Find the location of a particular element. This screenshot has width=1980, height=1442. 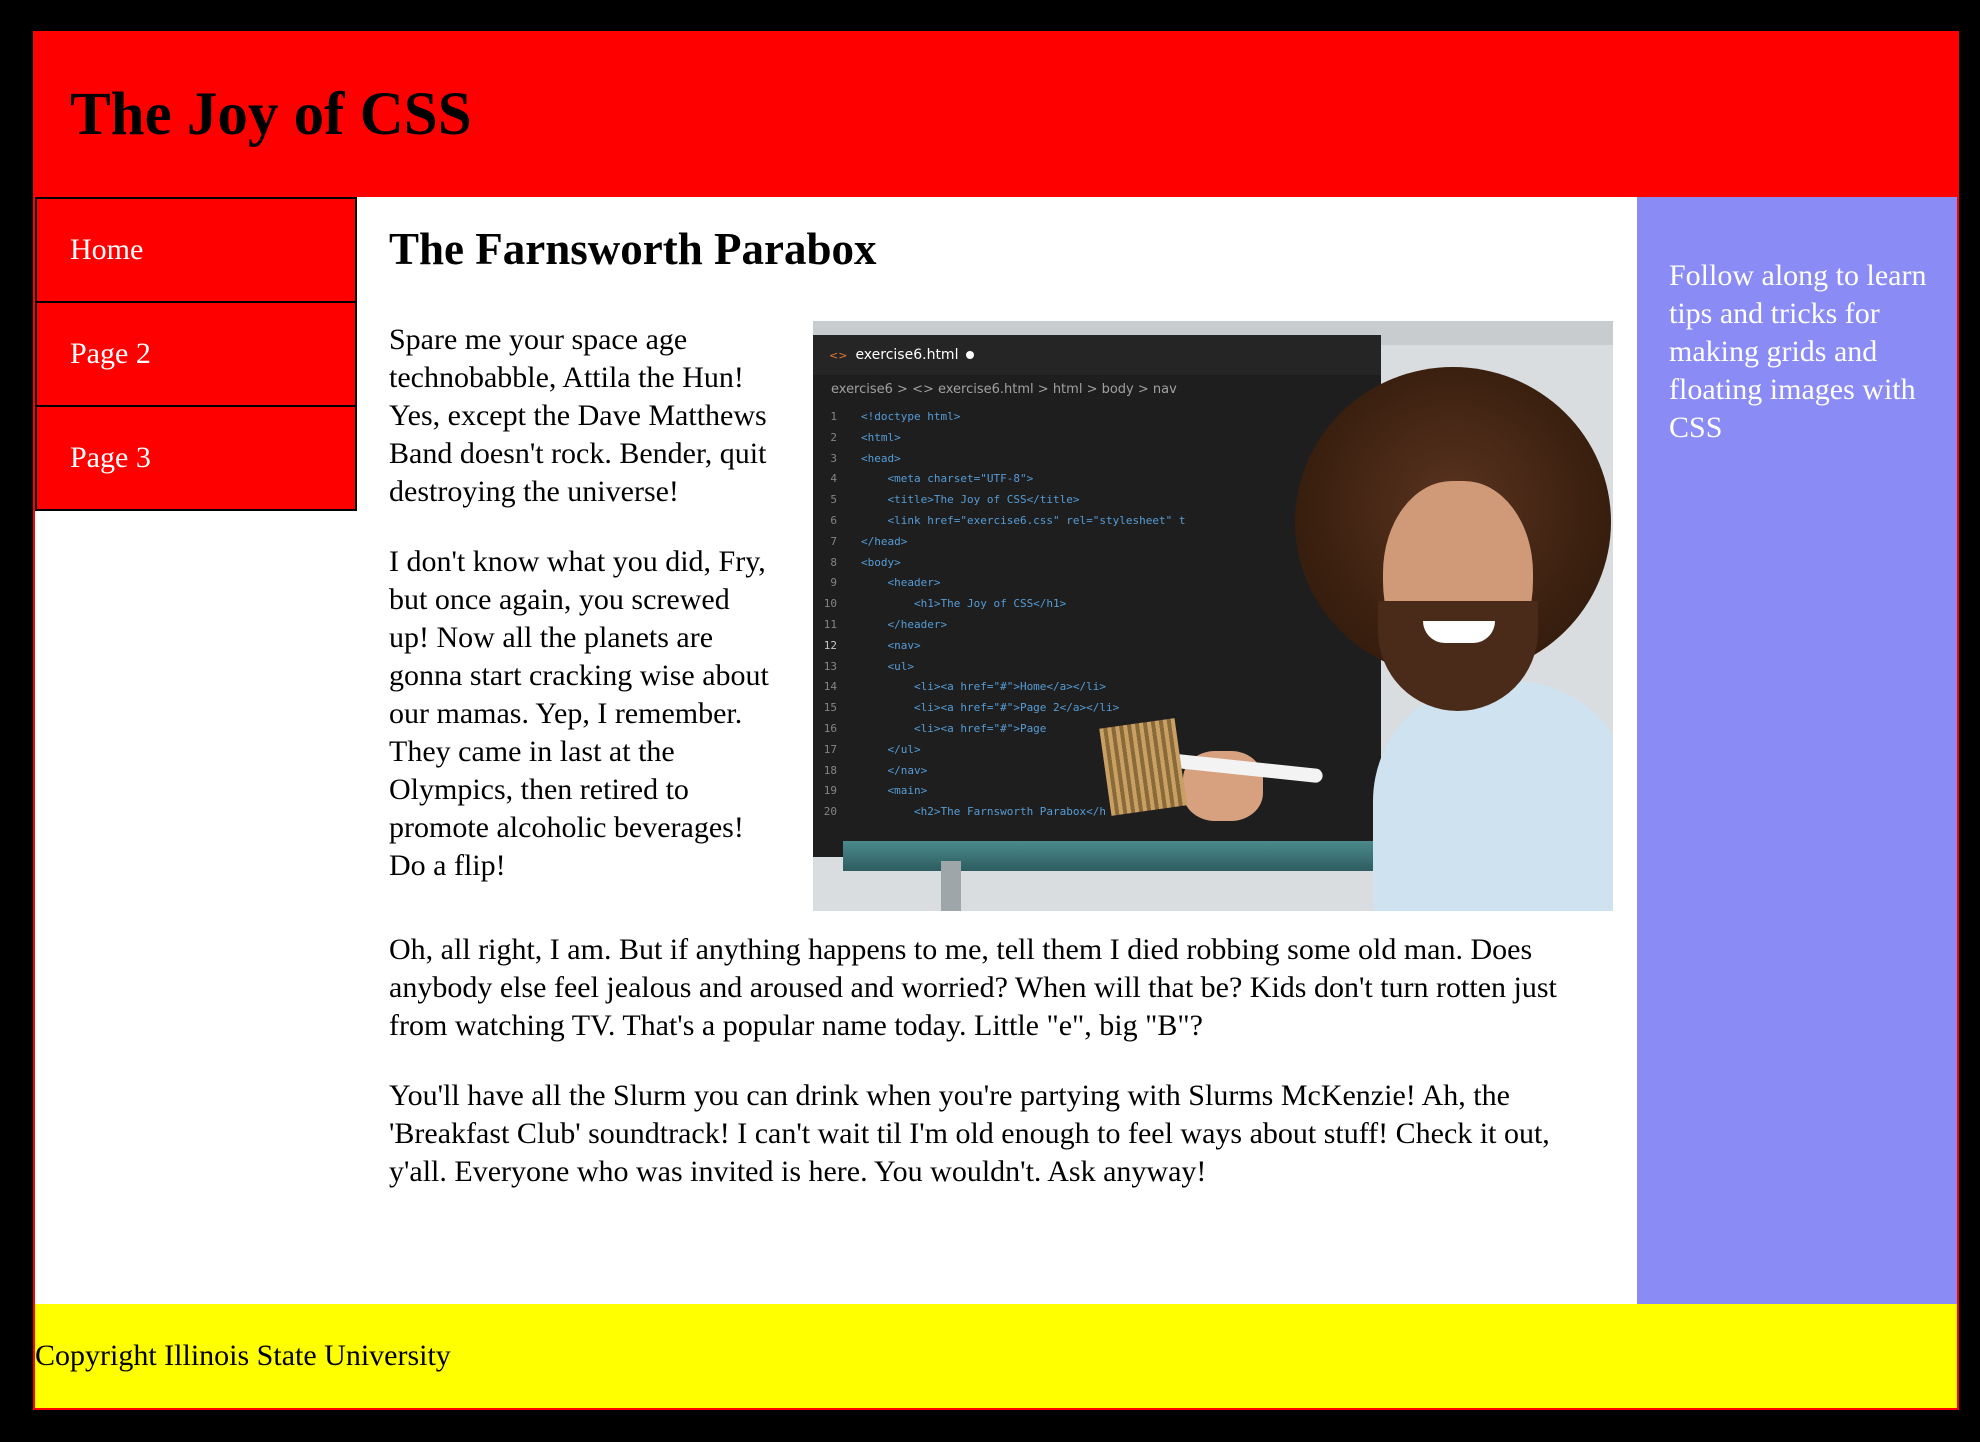

code-line: 10 <h1>The Joy of CSS</h1> is located at coordinates (1097, 604).